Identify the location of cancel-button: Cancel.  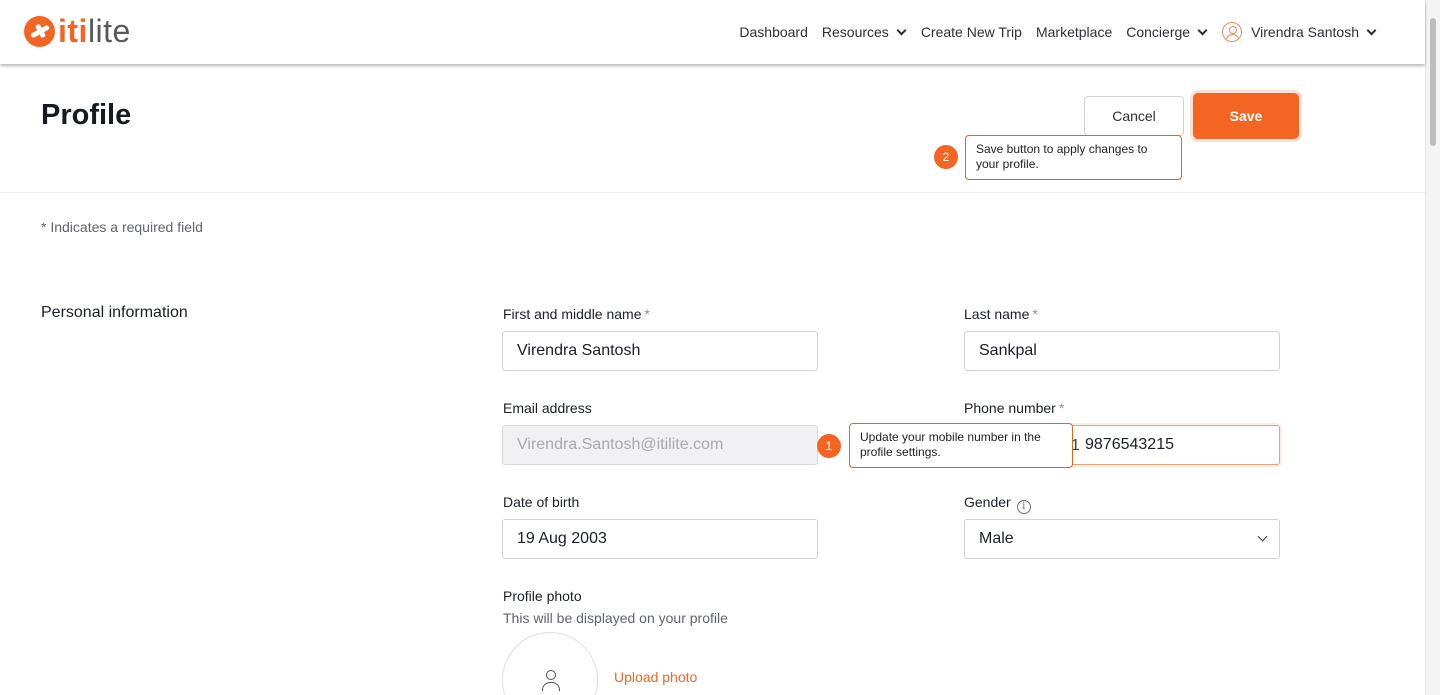
(1134, 116).